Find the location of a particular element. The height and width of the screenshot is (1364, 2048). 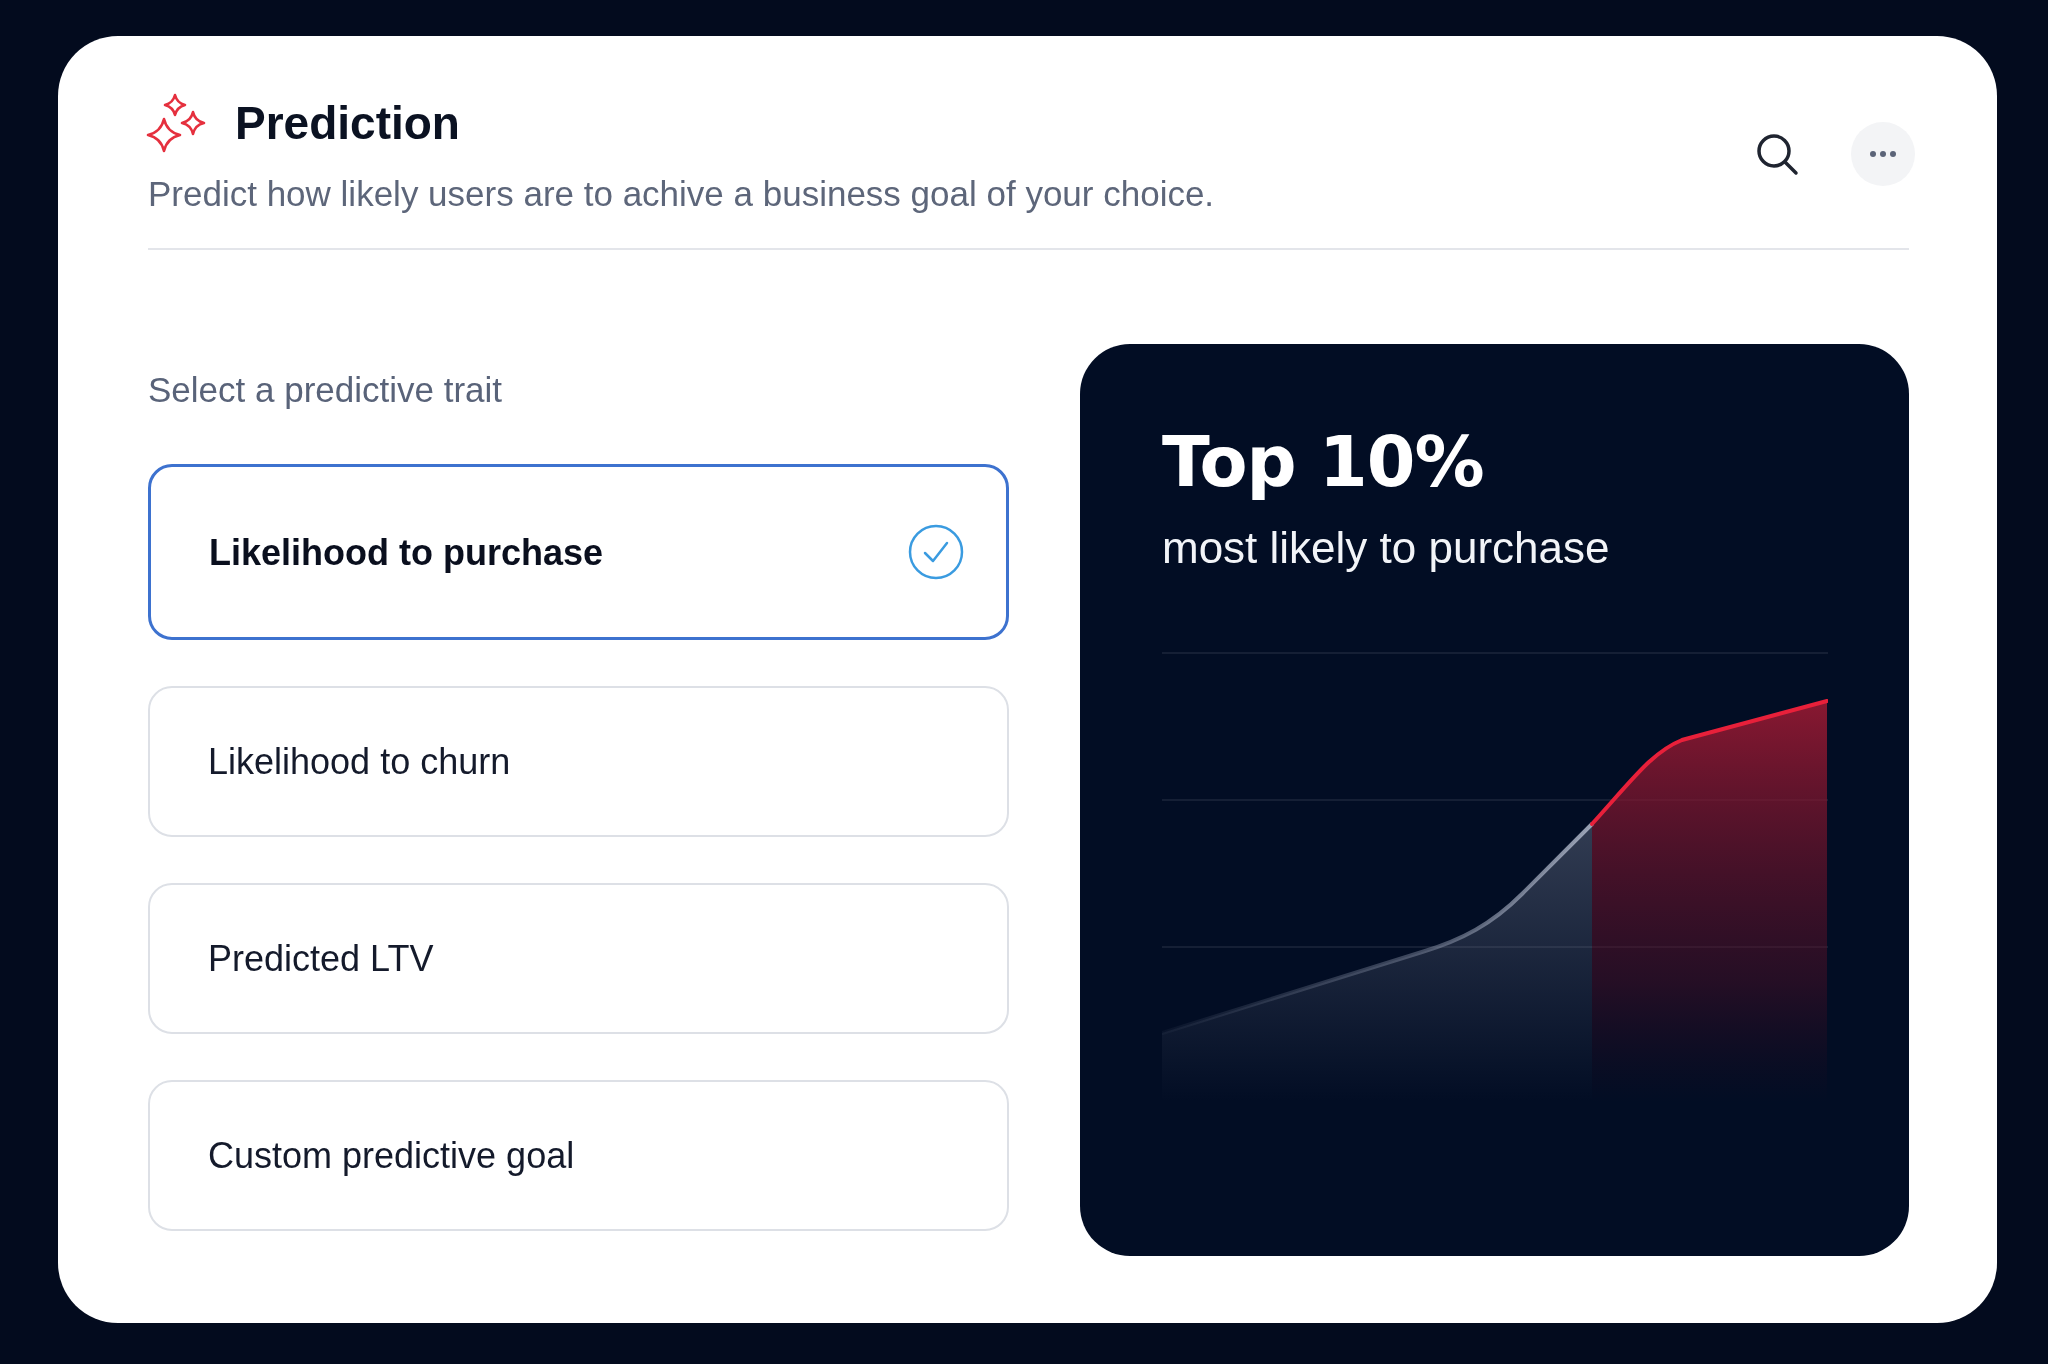

check-circle-icon is located at coordinates (936, 552).